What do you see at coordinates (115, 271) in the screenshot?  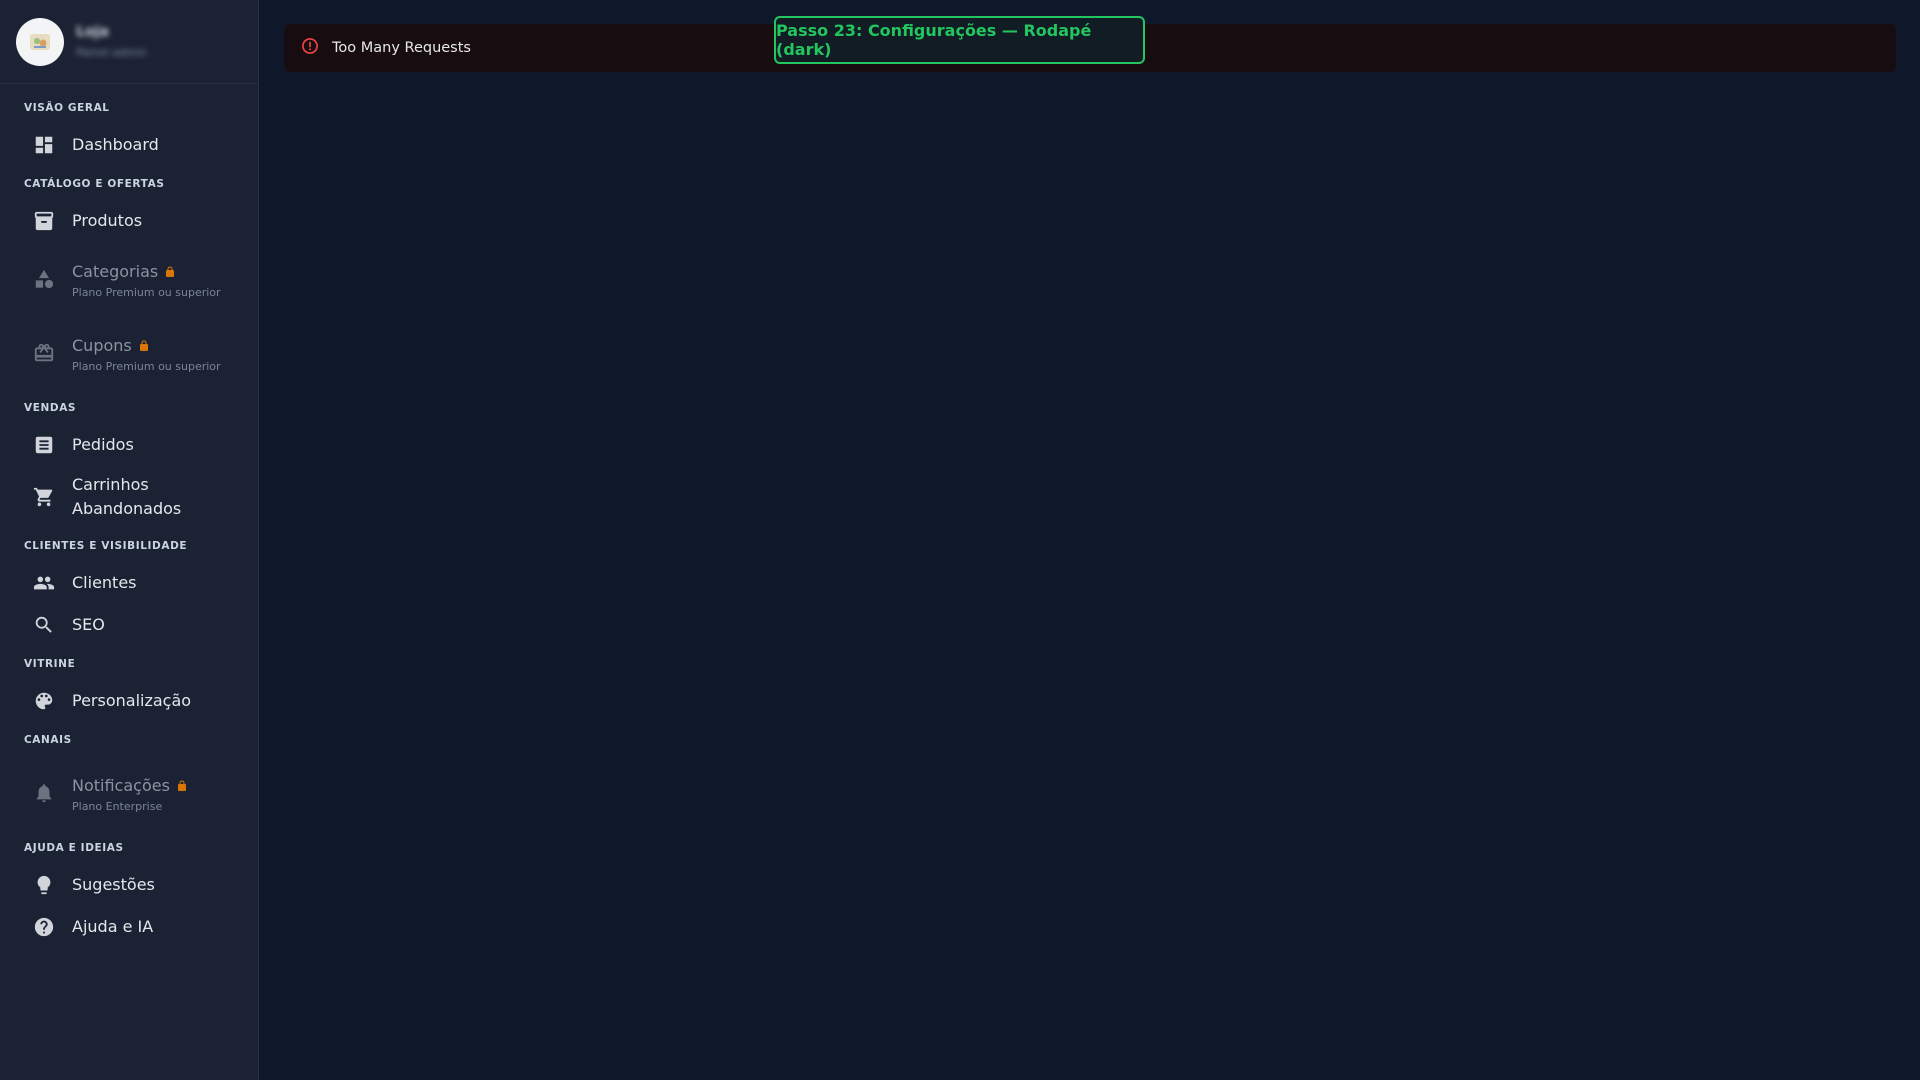 I see `sidebar-item-label: Categorias` at bounding box center [115, 271].